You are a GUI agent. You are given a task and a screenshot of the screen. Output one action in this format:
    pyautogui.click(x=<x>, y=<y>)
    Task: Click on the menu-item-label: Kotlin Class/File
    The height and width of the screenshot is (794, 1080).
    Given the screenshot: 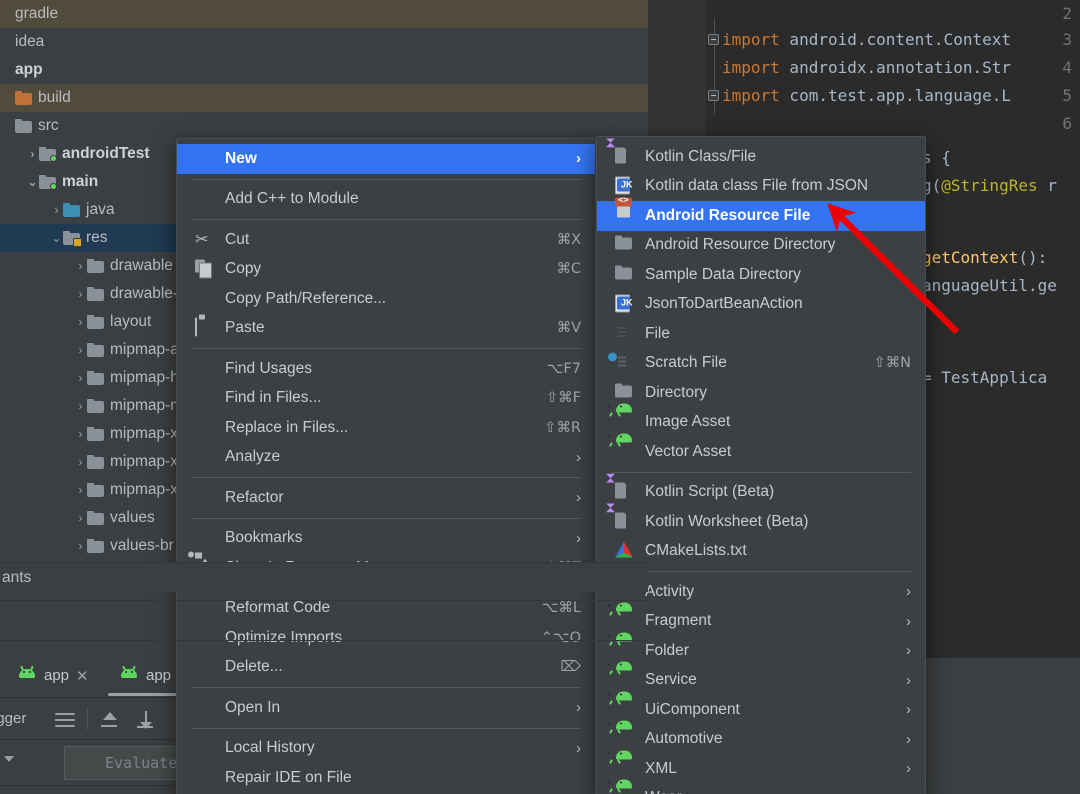 What is the action you would take?
    pyautogui.click(x=701, y=156)
    